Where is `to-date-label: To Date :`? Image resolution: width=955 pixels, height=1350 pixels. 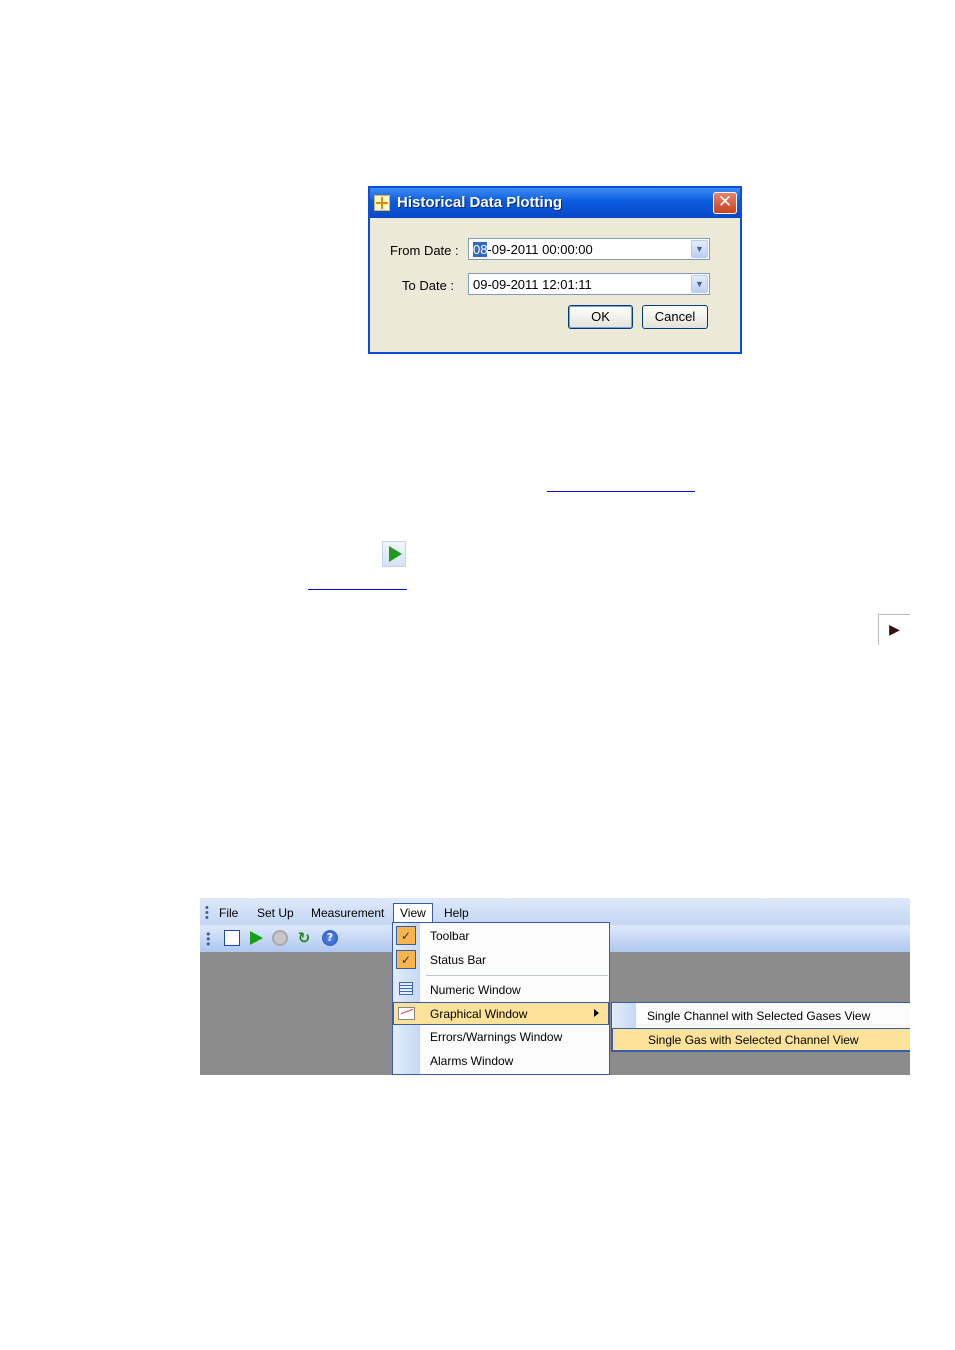
to-date-label: To Date : is located at coordinates (428, 285).